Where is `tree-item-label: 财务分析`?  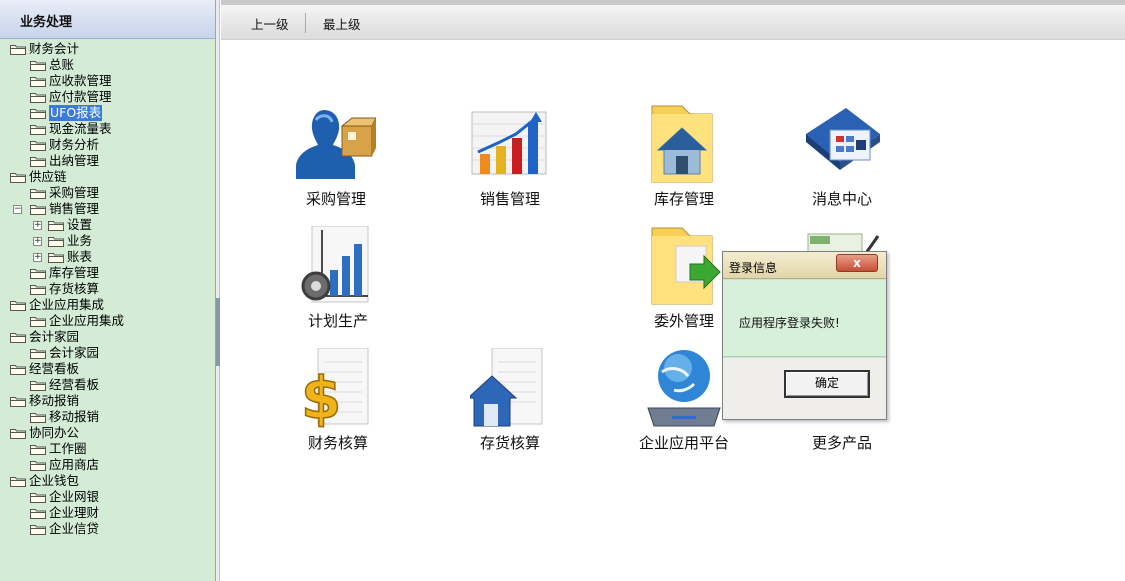
tree-item-label: 财务分析 is located at coordinates (74, 144).